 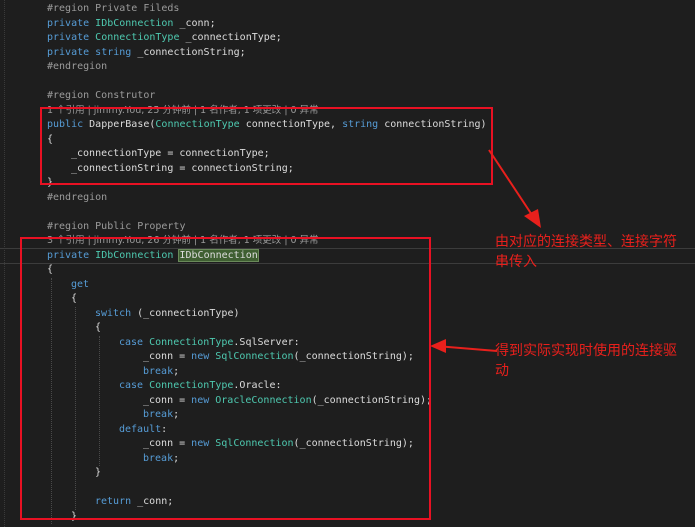 I want to click on code-line: private ConnectionType _connectionType;, so click(x=164, y=38).